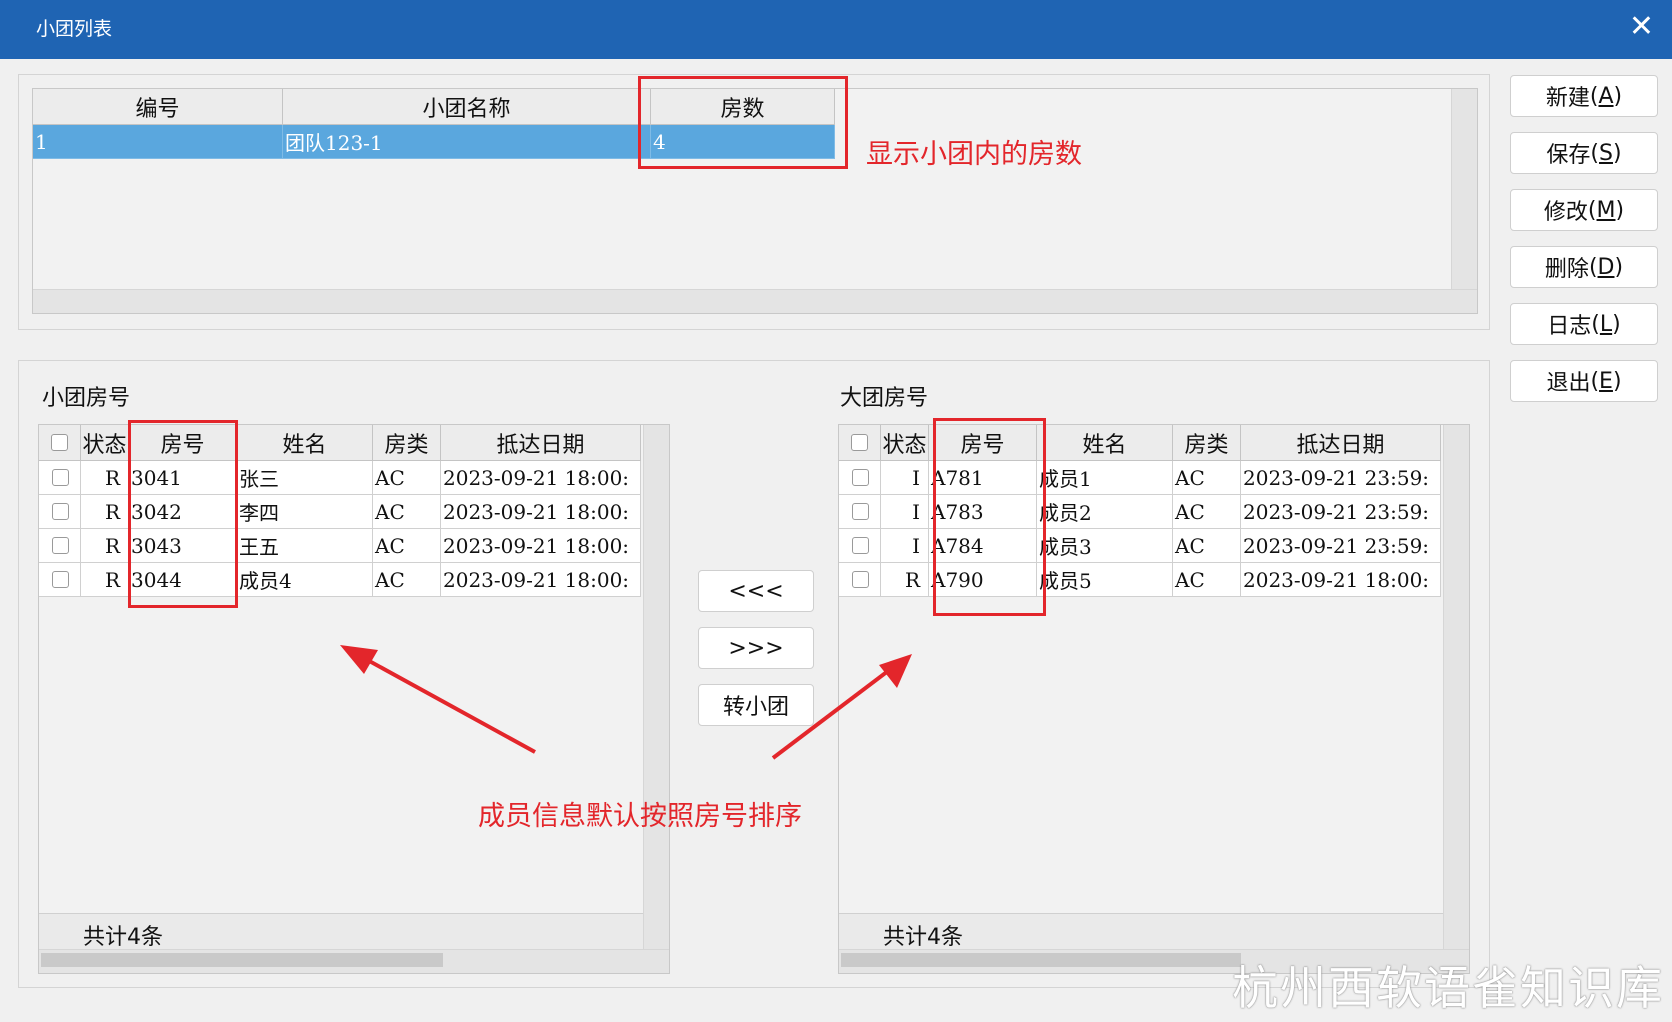 Image resolution: width=1672 pixels, height=1022 pixels. What do you see at coordinates (438, 699) in the screenshot?
I see `arrow-left` at bounding box center [438, 699].